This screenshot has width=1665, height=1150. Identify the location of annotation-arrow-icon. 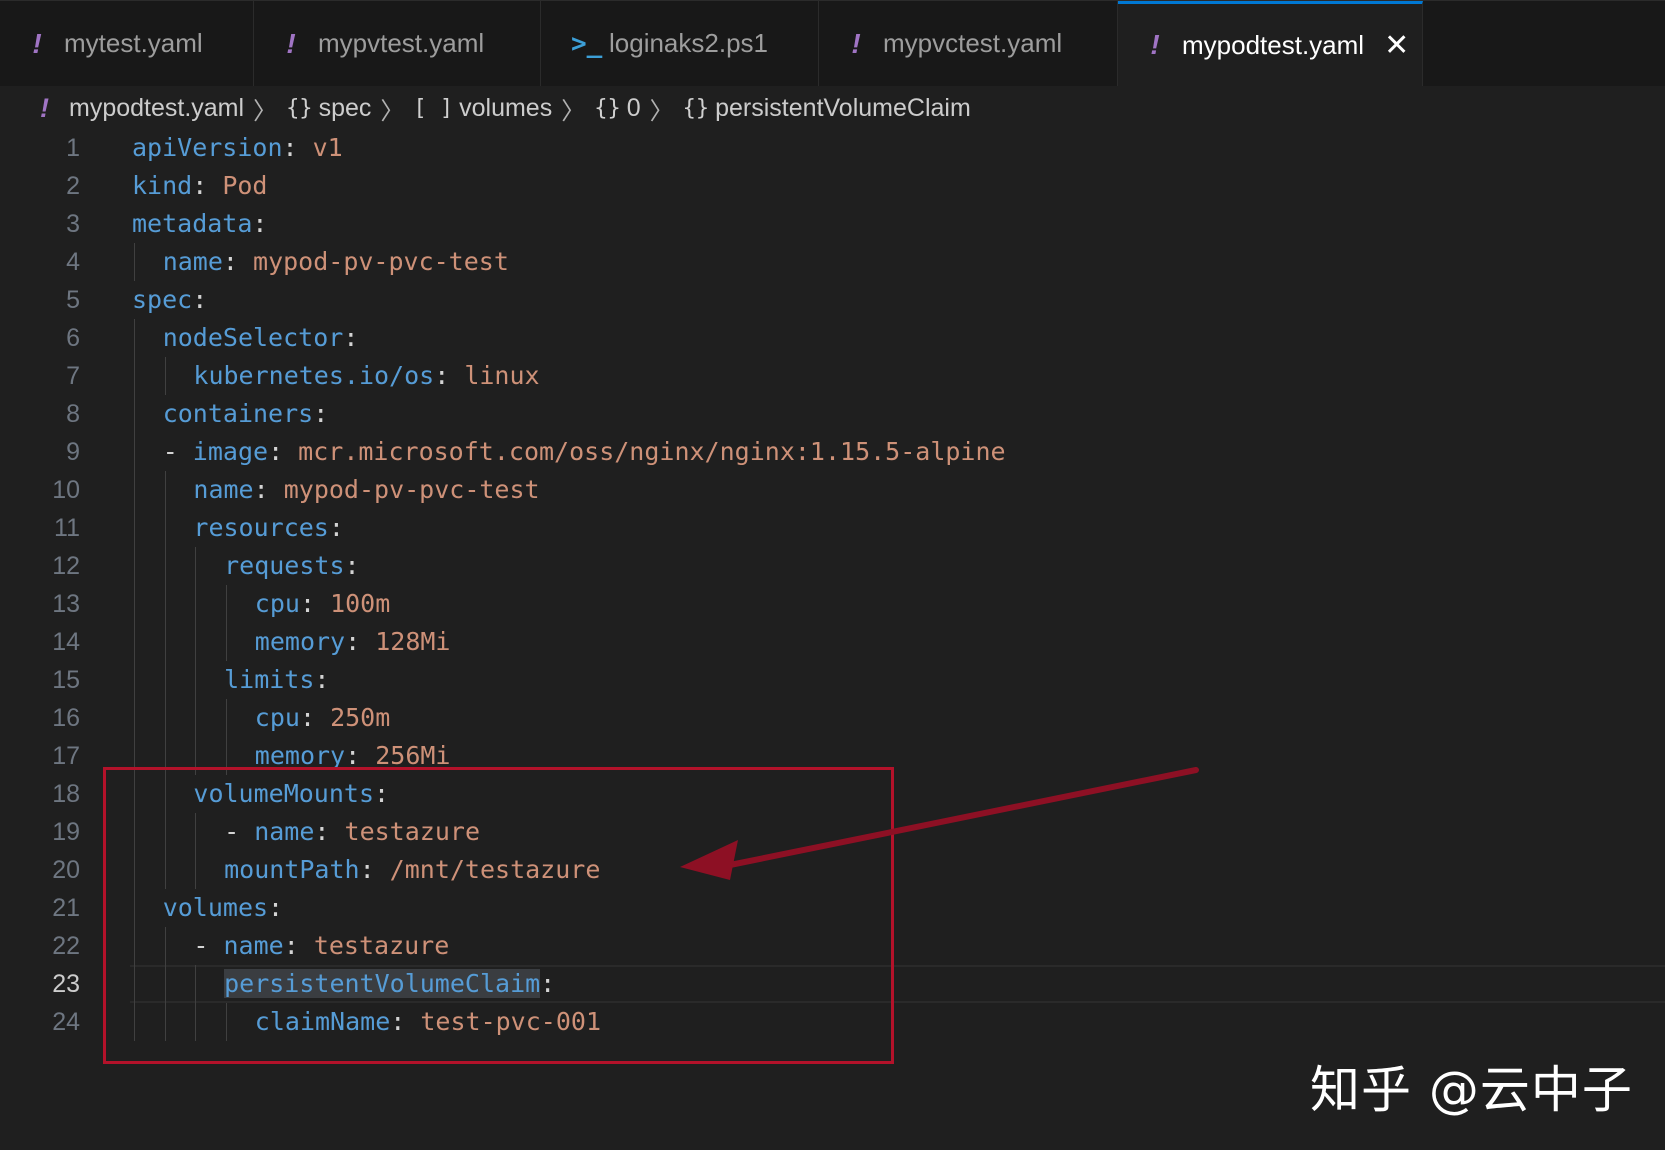
(939, 823).